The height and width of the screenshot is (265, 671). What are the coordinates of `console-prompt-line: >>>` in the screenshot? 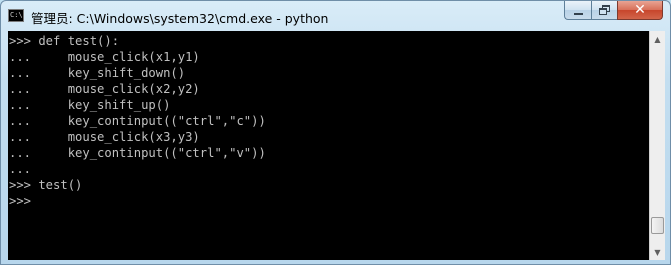 It's located at (20, 201).